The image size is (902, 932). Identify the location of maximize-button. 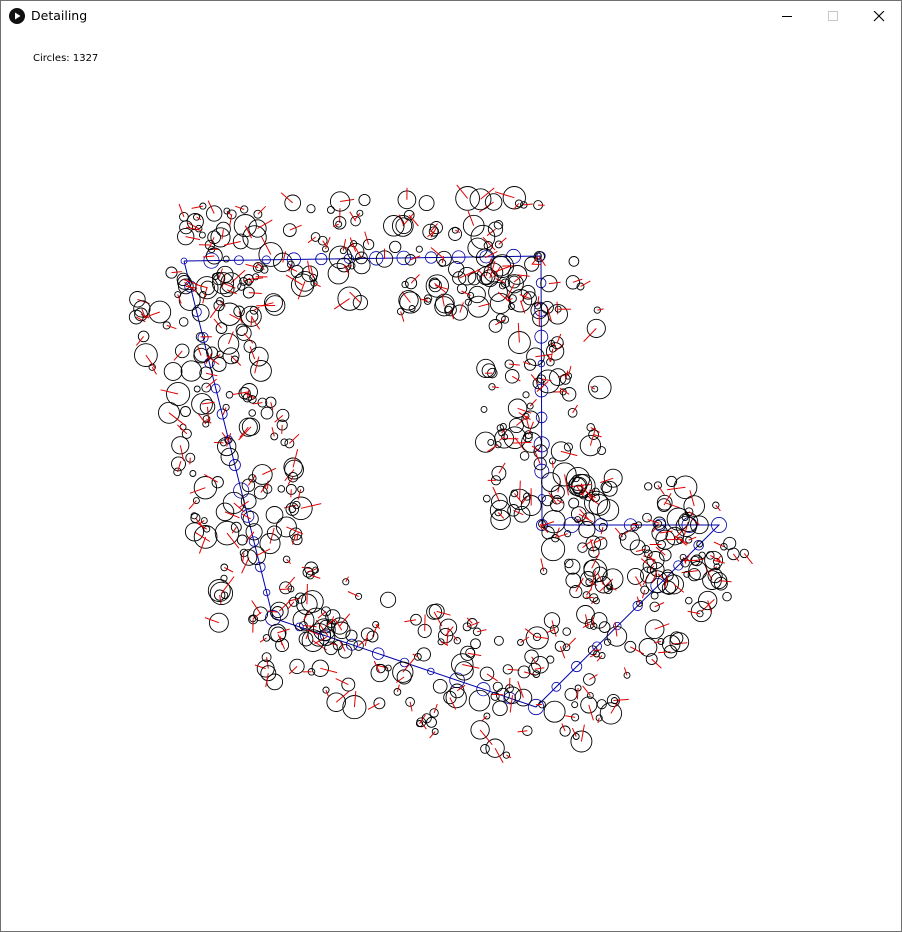
(833, 16).